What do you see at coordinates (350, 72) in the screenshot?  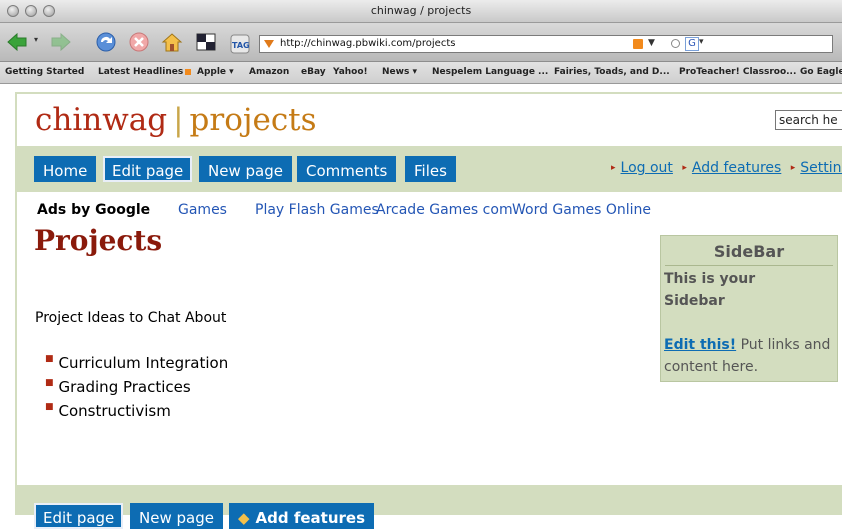 I see `bookmark-item: Yahoo!` at bounding box center [350, 72].